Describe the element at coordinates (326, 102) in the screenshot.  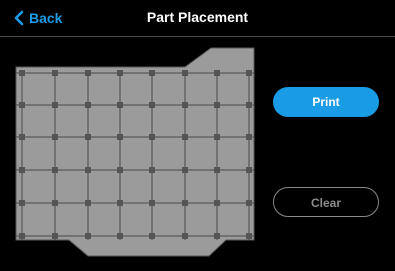
I see `print-button: Print` at that location.